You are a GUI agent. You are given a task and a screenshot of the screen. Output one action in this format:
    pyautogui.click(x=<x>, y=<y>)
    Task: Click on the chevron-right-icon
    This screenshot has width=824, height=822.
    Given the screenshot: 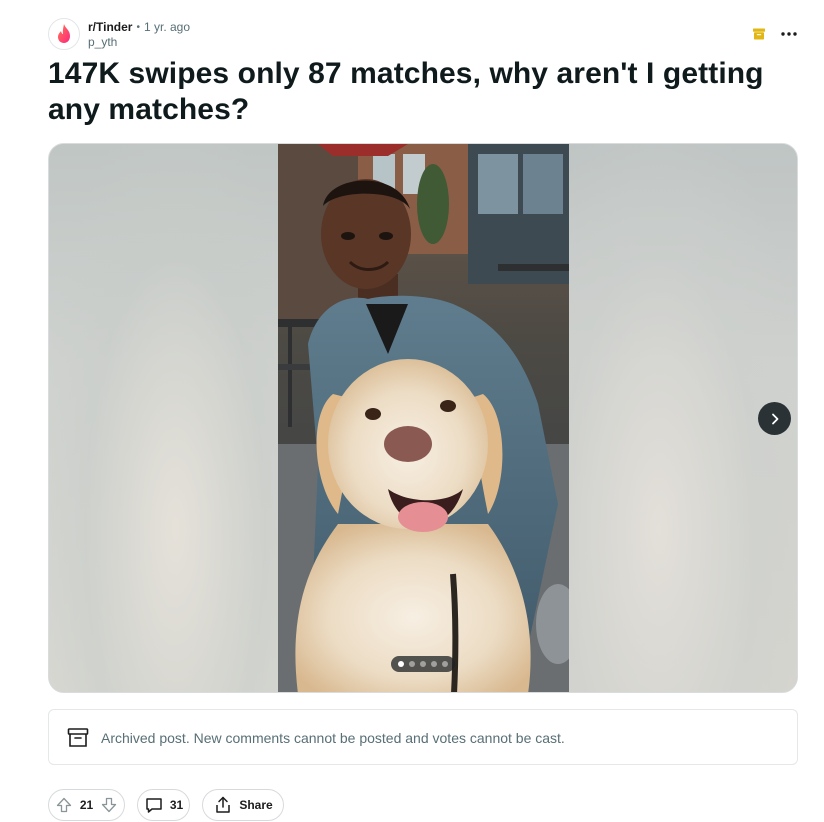 What is the action you would take?
    pyautogui.click(x=774, y=418)
    